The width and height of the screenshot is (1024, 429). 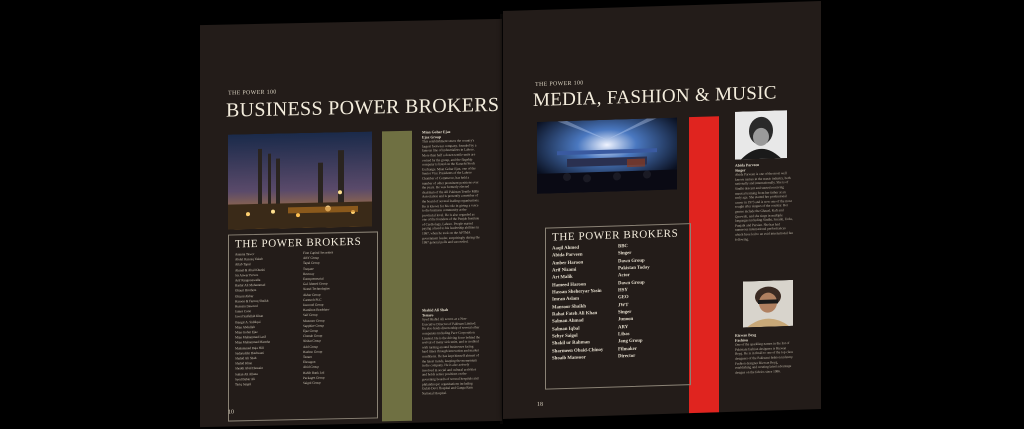 What do you see at coordinates (704, 265) in the screenshot?
I see `red-accent-bar` at bounding box center [704, 265].